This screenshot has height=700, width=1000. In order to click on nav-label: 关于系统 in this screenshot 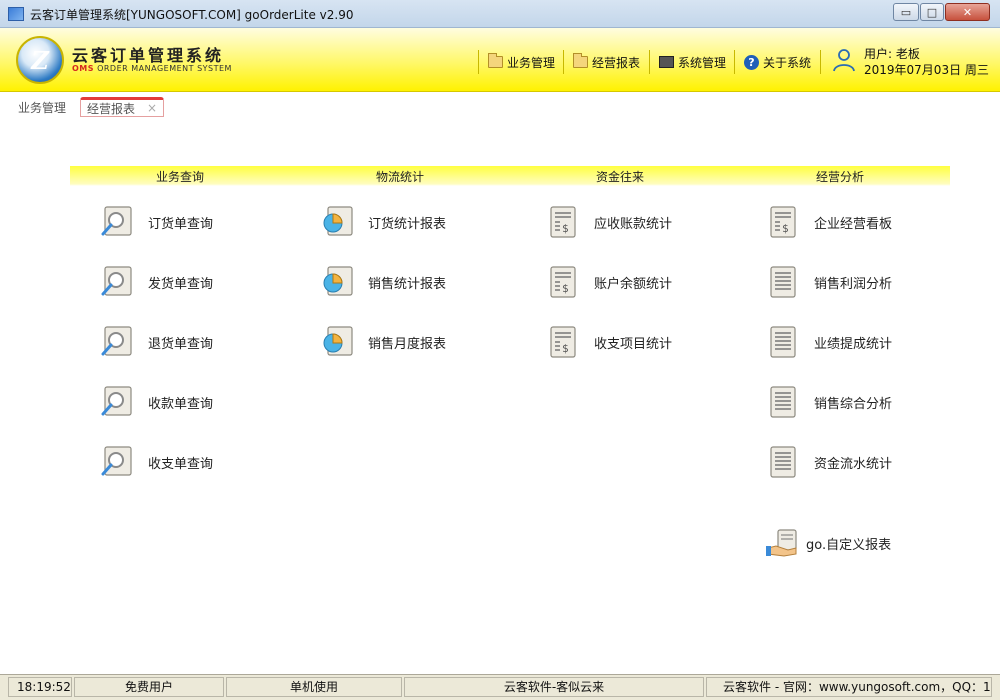, I will do `click(787, 62)`.